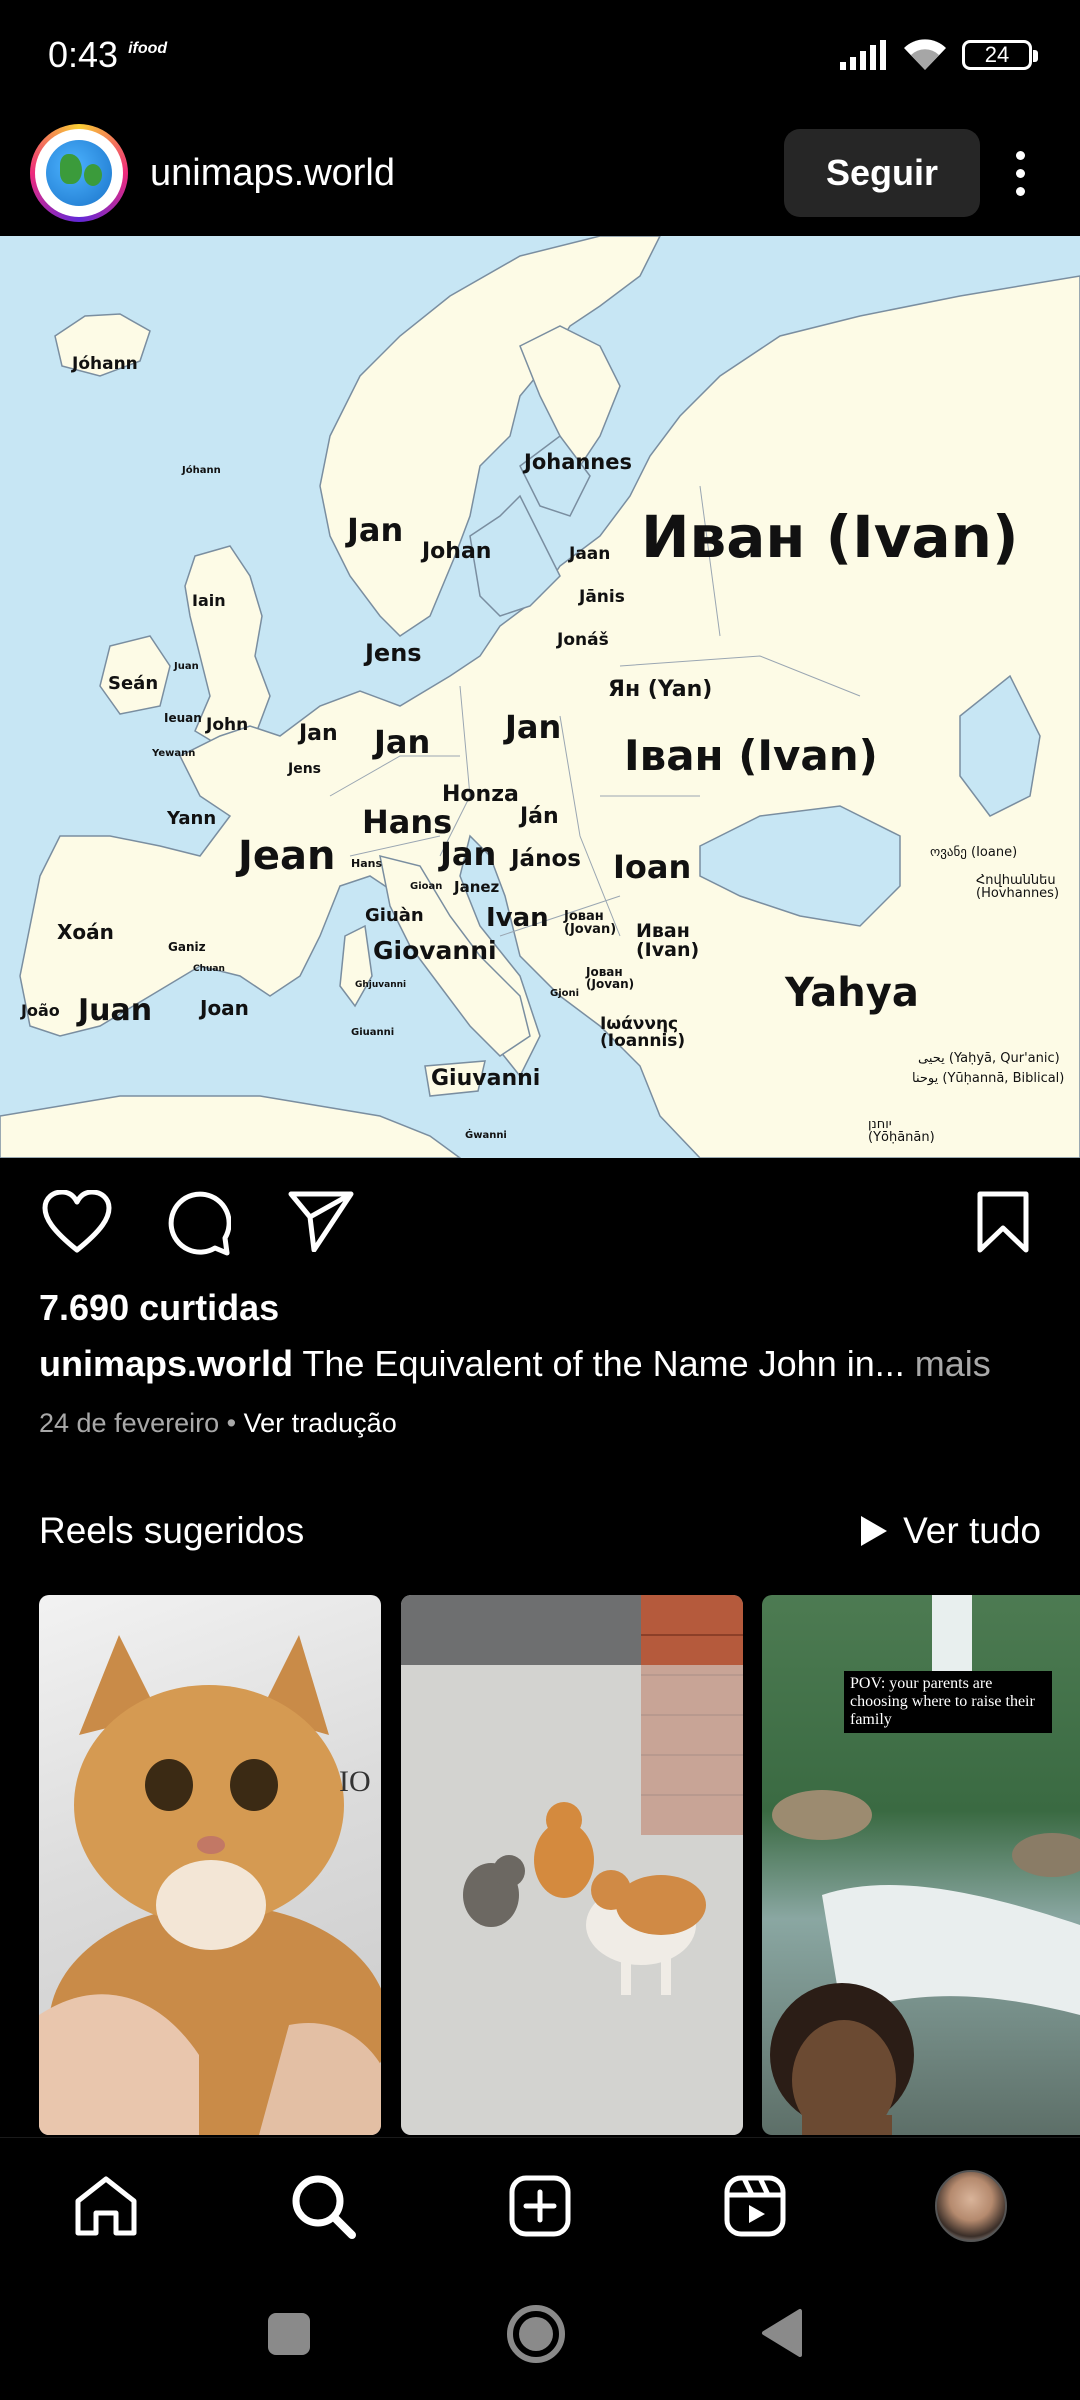  I want to click on play-icon, so click(874, 1531).